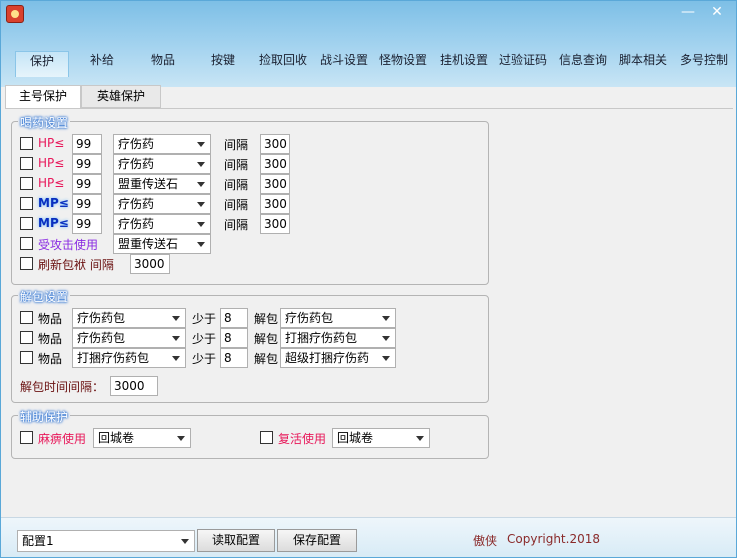 The image size is (737, 558). What do you see at coordinates (26, 437) in the screenshot?
I see `paralysis-checkbox` at bounding box center [26, 437].